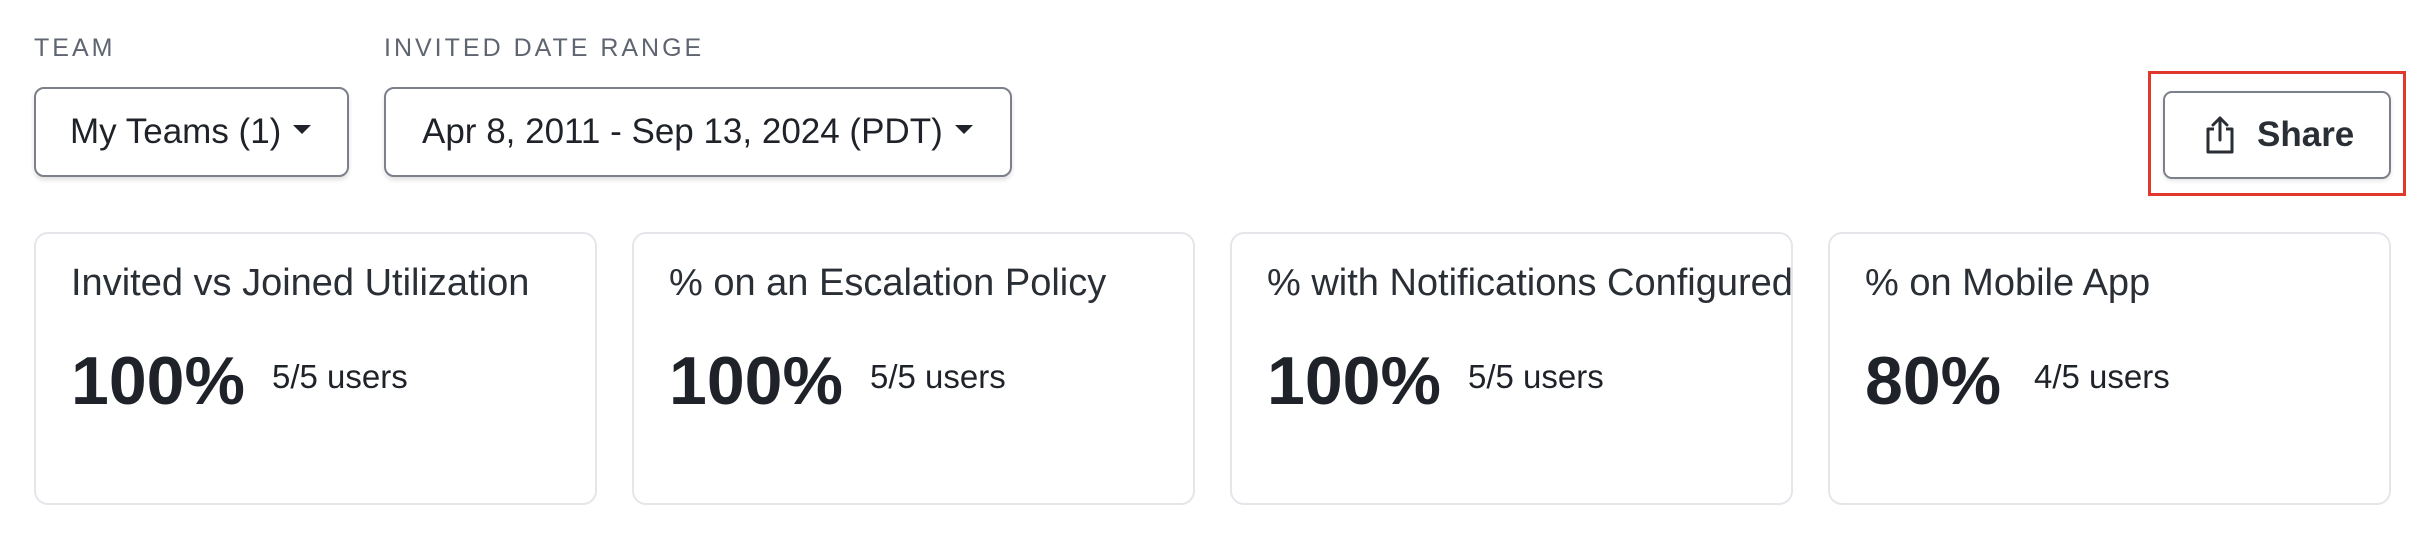 The image size is (2428, 539). Describe the element at coordinates (1530, 283) in the screenshot. I see `metric-card-title: % with Notifications Configured` at that location.